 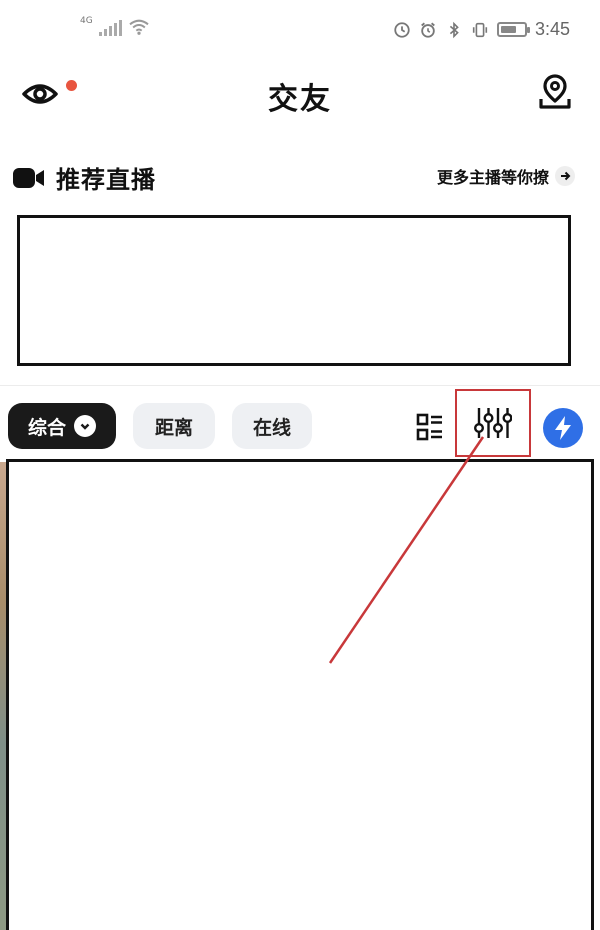 What do you see at coordinates (46, 427) in the screenshot?
I see `filter-chip-label: 综合` at bounding box center [46, 427].